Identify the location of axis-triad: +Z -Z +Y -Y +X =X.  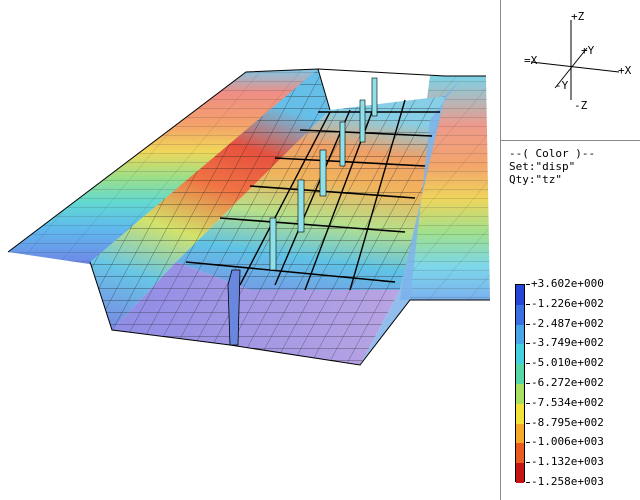
(570, 70).